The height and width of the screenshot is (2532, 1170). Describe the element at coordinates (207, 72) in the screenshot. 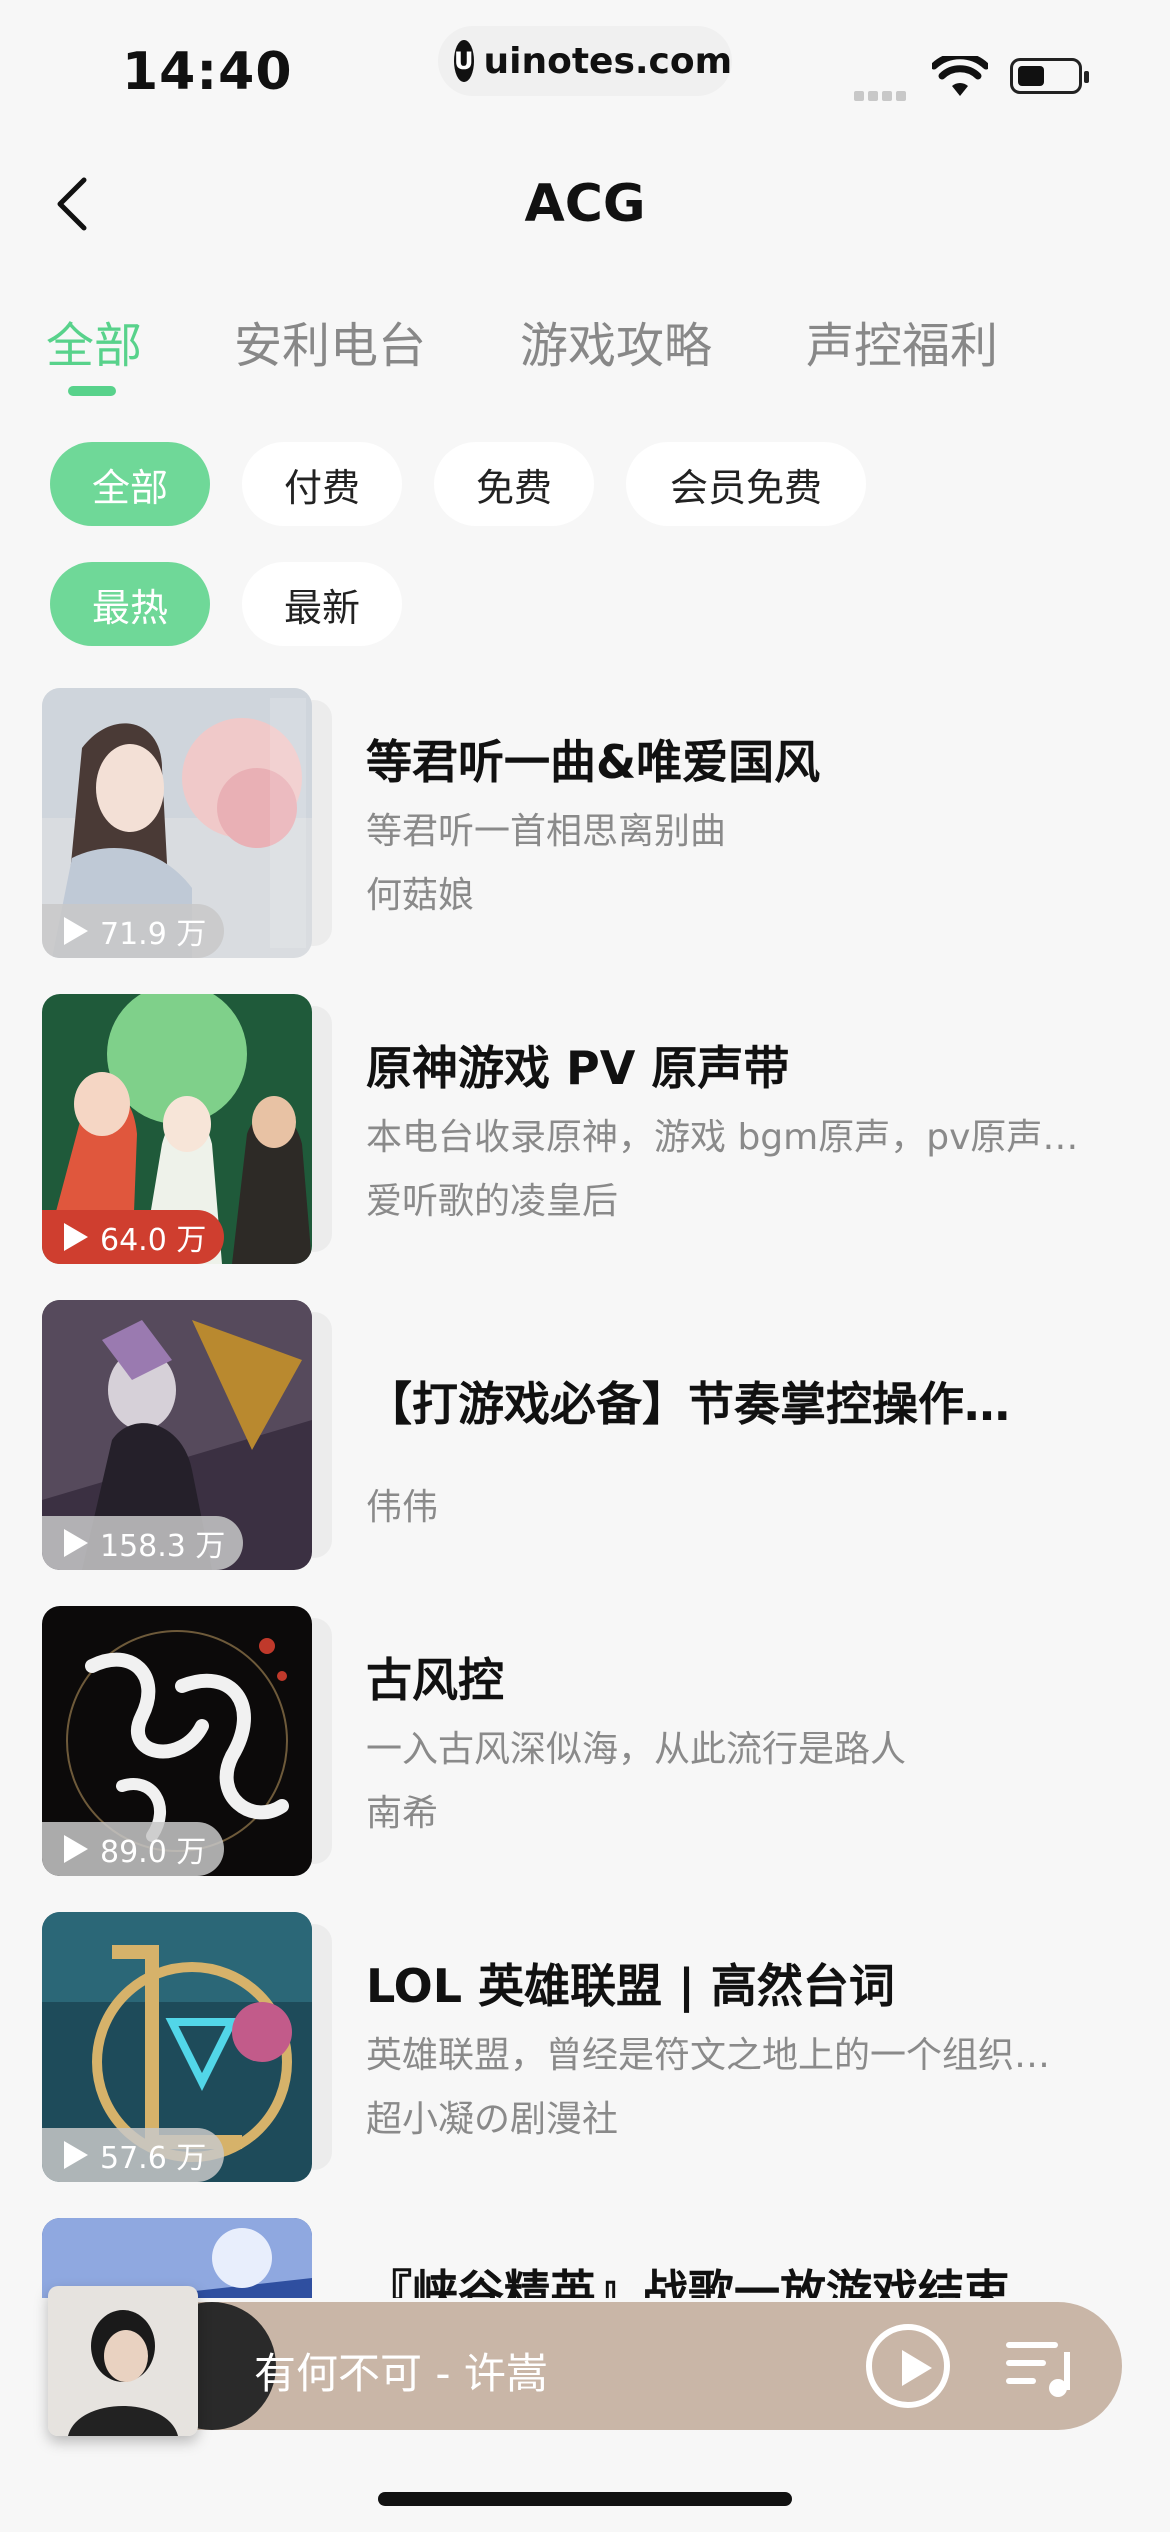

I see `status-time: 14:40` at that location.